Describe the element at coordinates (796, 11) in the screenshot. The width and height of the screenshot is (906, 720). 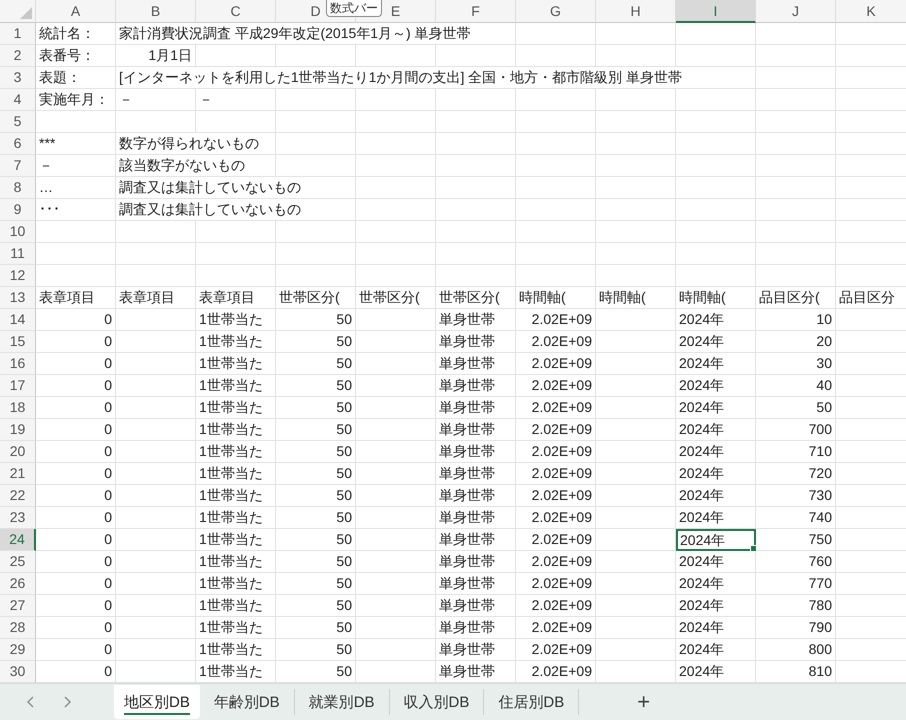
I see `column-header: J` at that location.